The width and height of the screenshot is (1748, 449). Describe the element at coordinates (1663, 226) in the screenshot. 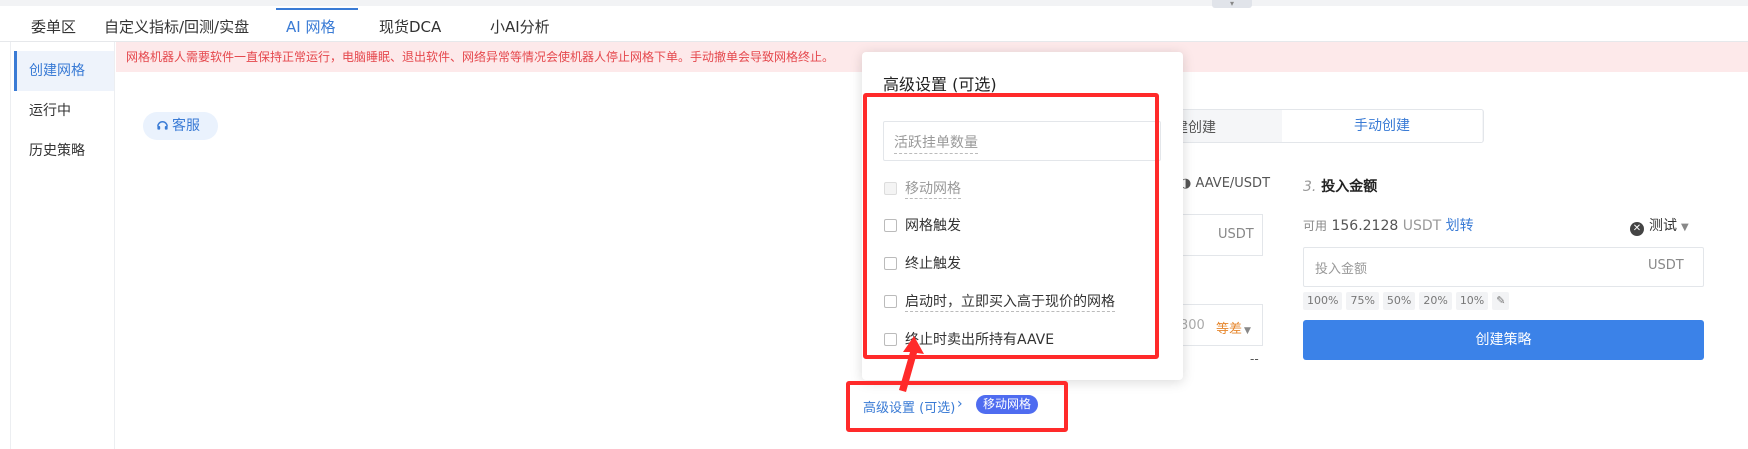

I see `account-name: 测试` at that location.